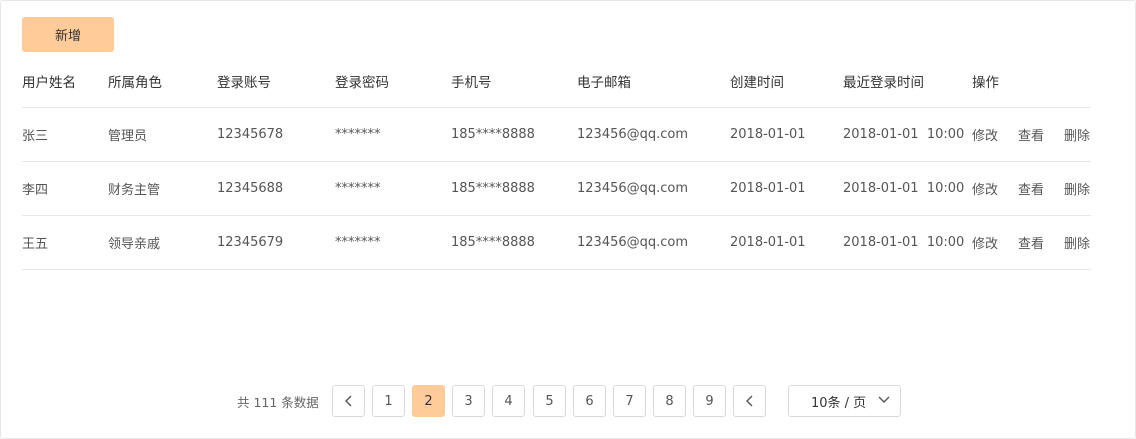  Describe the element at coordinates (278, 402) in the screenshot. I see `total-count: 共 111 条数据` at that location.